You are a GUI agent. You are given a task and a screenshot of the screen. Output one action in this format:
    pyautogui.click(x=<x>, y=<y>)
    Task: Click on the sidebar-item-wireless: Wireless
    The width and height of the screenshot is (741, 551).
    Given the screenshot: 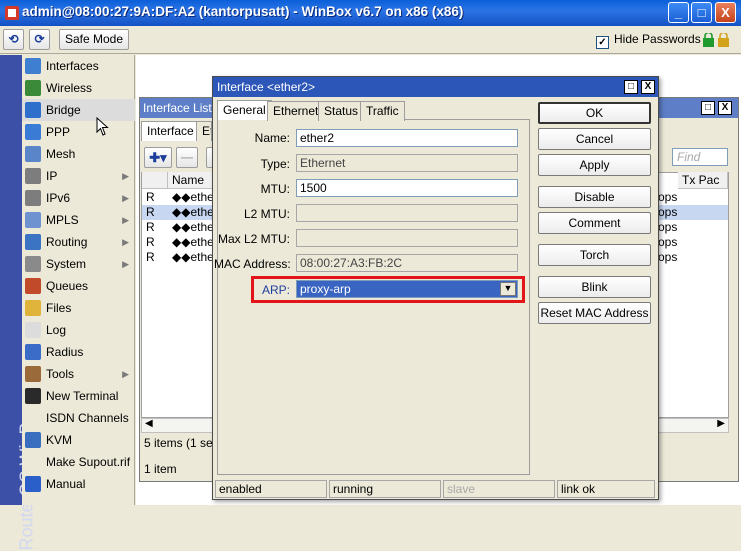 What is the action you would take?
    pyautogui.click(x=78, y=88)
    